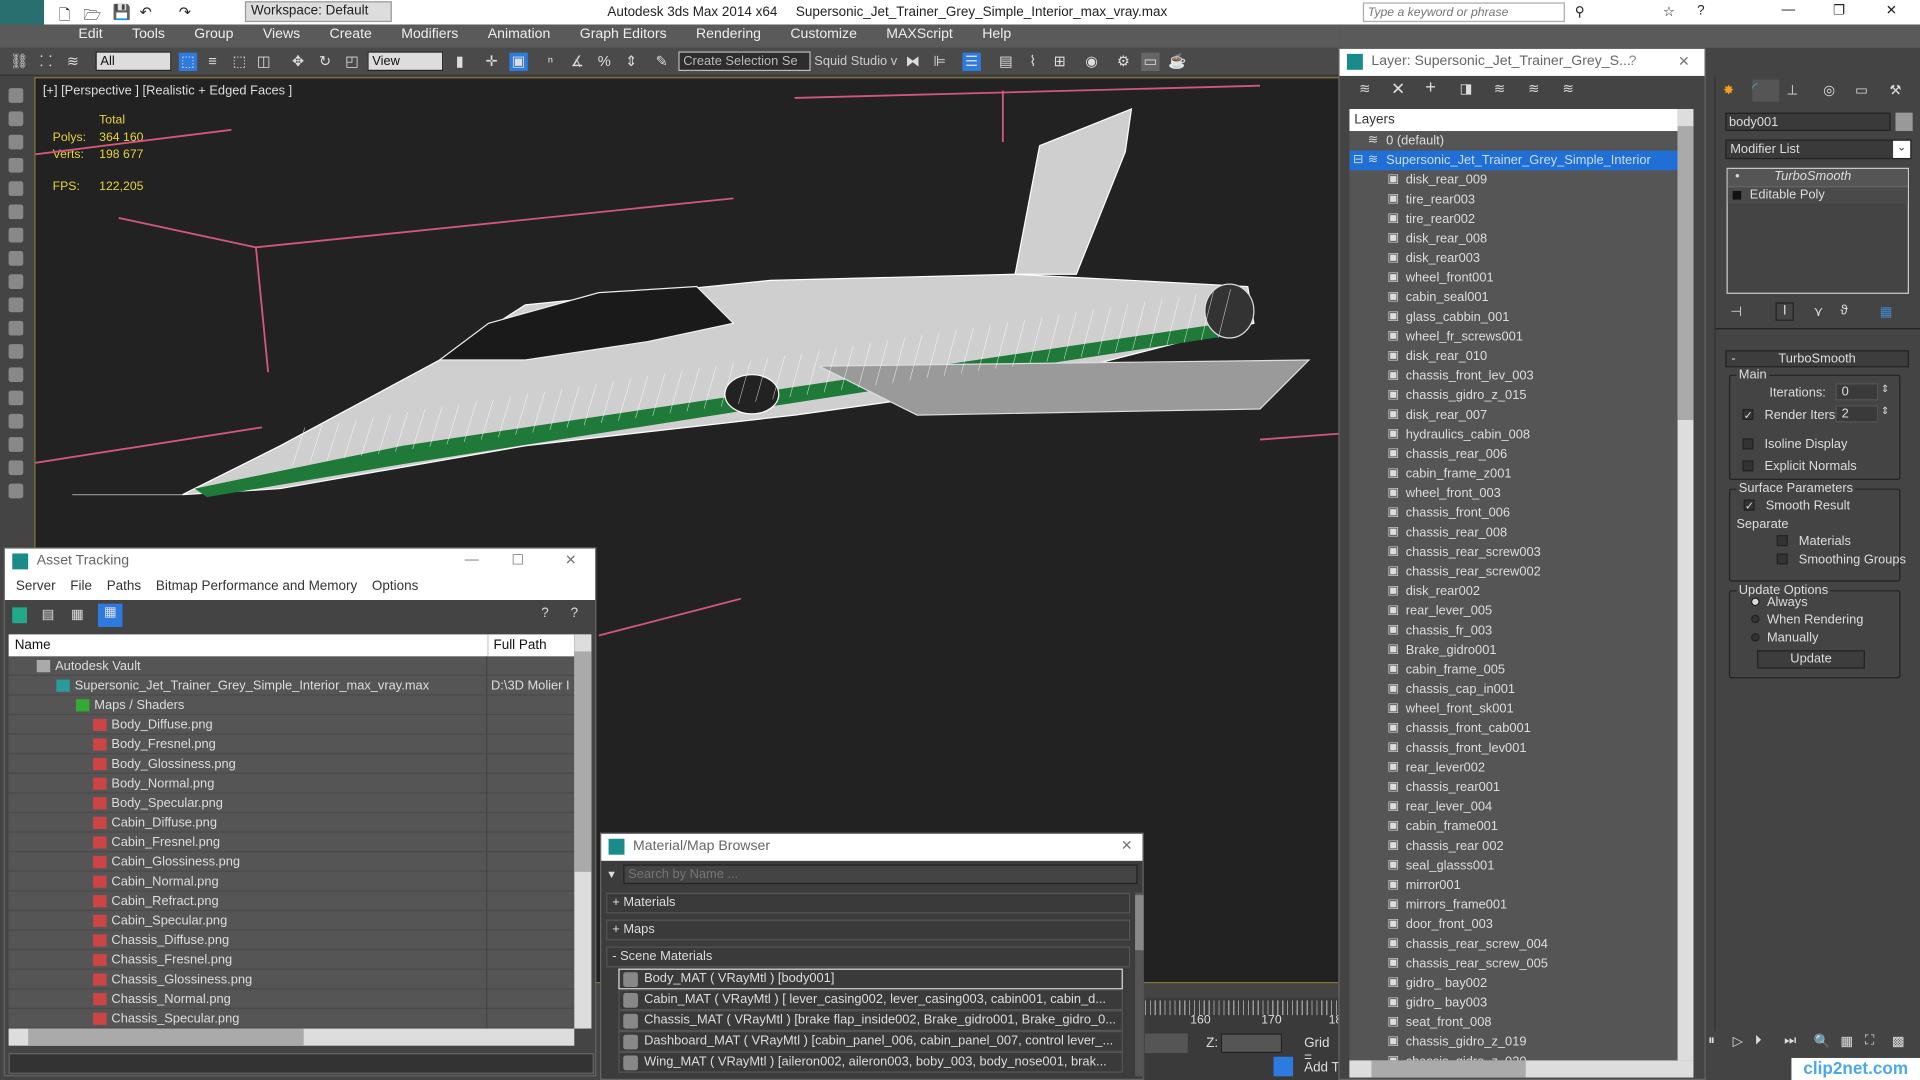 This screenshot has width=1920, height=1080. What do you see at coordinates (1513, 827) in the screenshot?
I see `layer-object-item: ▣ cabin_frame001` at bounding box center [1513, 827].